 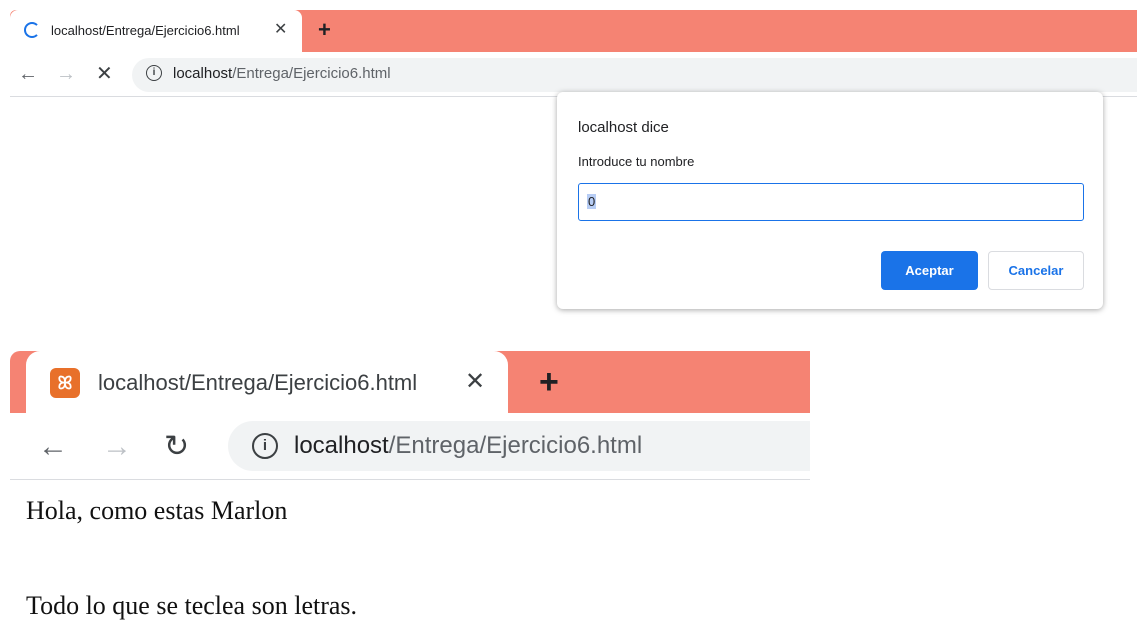 What do you see at coordinates (341, 445) in the screenshot?
I see `bottom-url-host: localhost` at bounding box center [341, 445].